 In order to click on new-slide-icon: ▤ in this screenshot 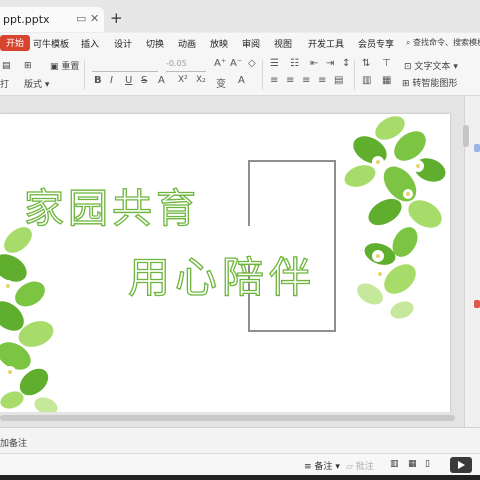, I will do `click(6, 66)`.